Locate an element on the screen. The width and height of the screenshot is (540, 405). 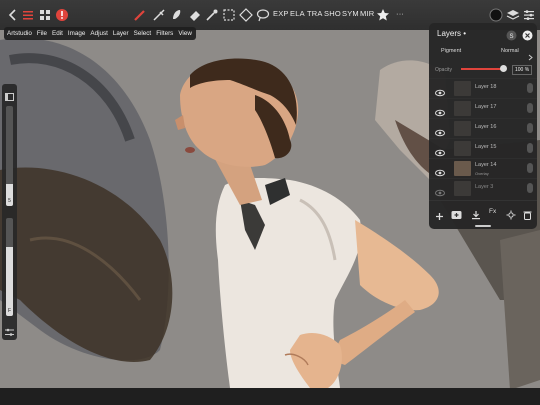
blend-chevron-icon is located at coordinates (530, 57).